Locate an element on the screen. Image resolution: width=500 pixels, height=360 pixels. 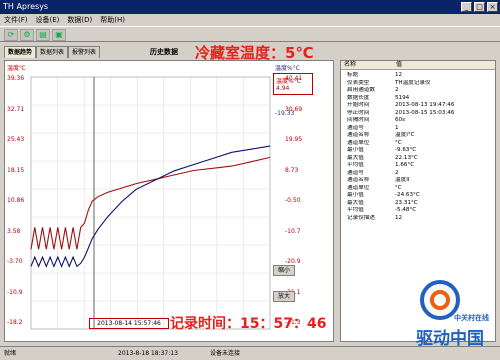
table-row: 数据长度 5194 is located at coordinates (418, 98).